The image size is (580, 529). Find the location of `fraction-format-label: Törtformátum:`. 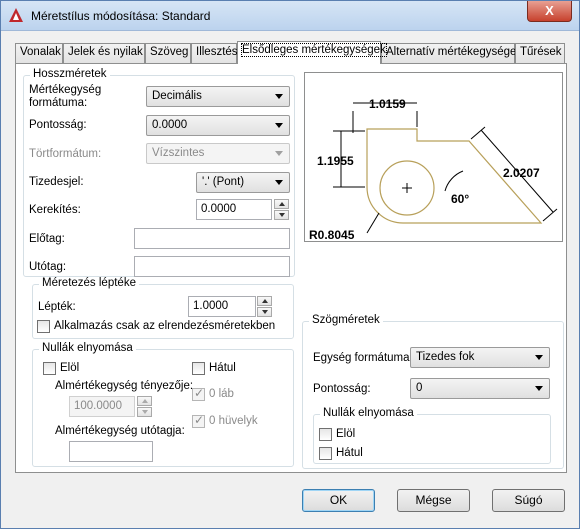

fraction-format-label: Törtformátum: is located at coordinates (65, 154).